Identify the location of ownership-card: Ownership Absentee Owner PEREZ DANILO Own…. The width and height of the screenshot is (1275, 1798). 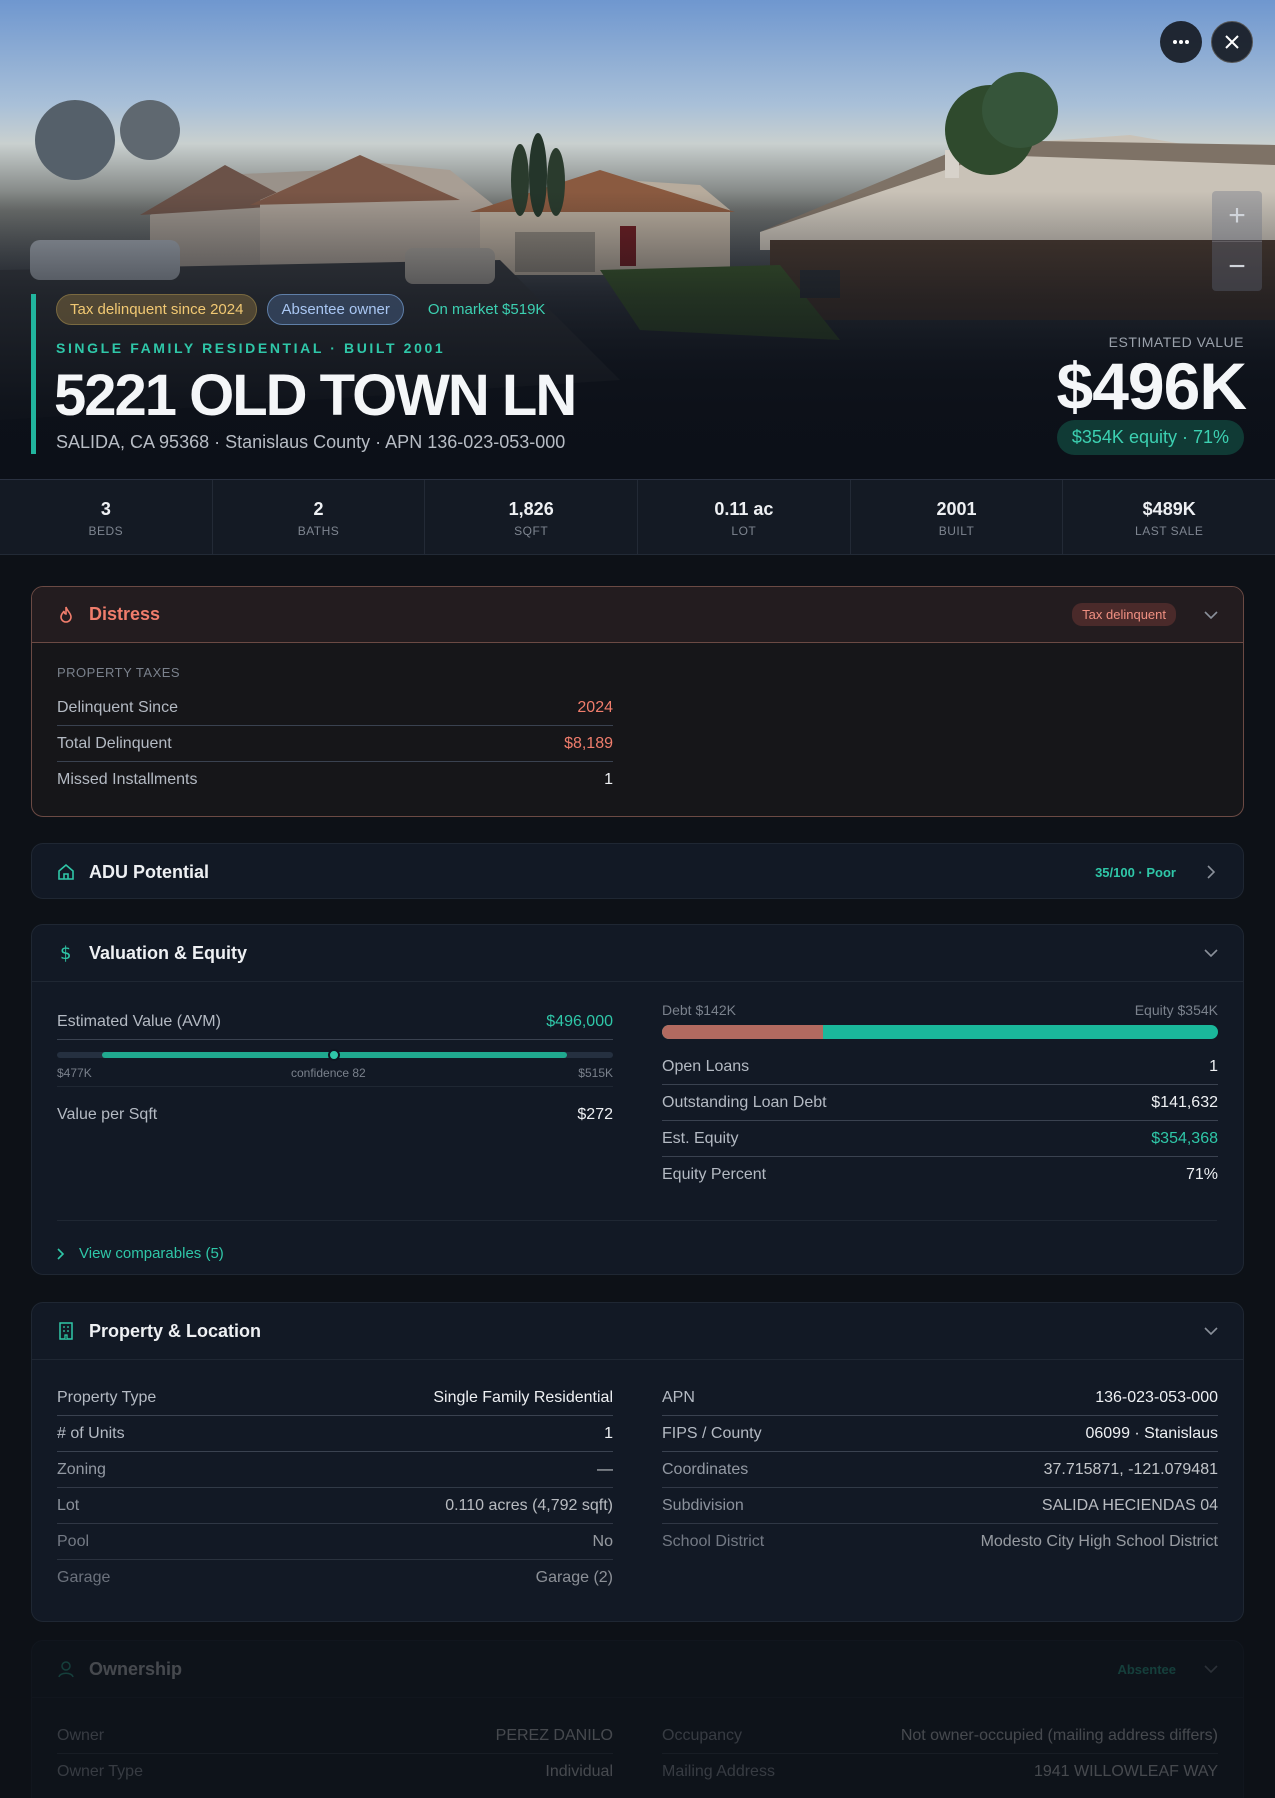
(637, 1719).